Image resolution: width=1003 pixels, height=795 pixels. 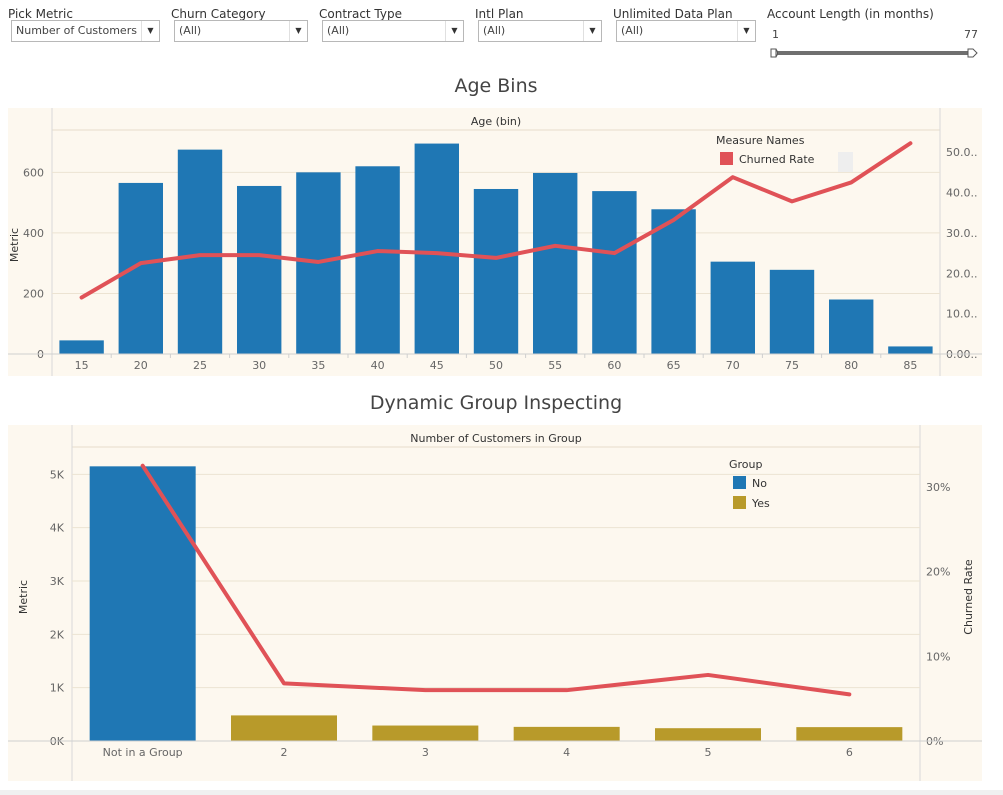 What do you see at coordinates (938, 656) in the screenshot?
I see `y2-tick-label: 10%` at bounding box center [938, 656].